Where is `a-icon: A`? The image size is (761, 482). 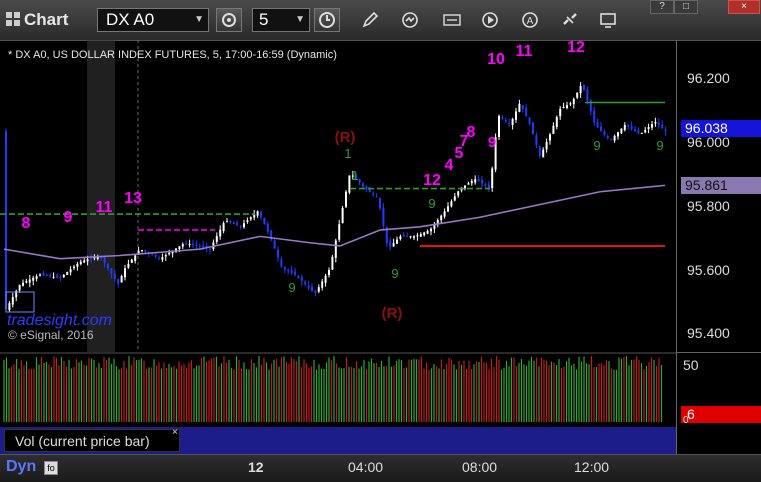 a-icon: A is located at coordinates (530, 20).